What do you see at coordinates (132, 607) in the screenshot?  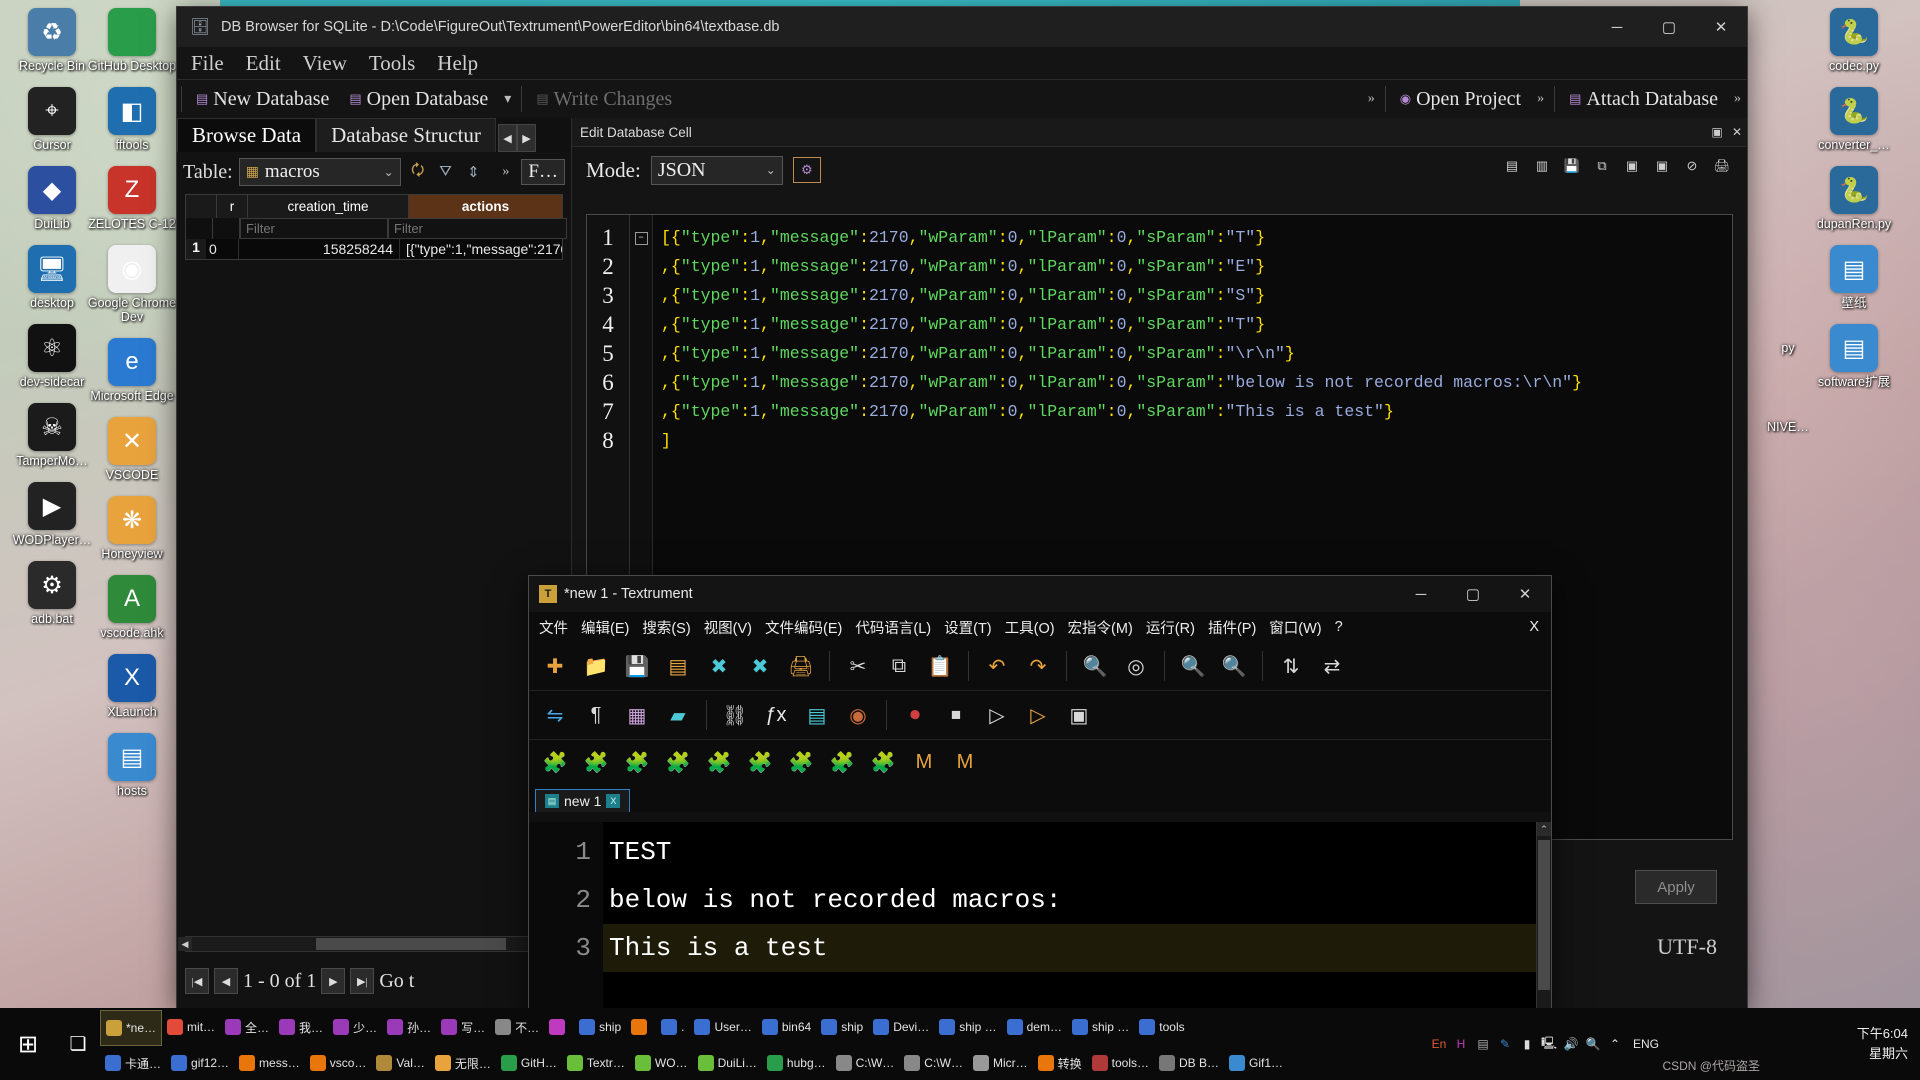 I see `vscode-ahk-icon: Avscode.ahk` at bounding box center [132, 607].